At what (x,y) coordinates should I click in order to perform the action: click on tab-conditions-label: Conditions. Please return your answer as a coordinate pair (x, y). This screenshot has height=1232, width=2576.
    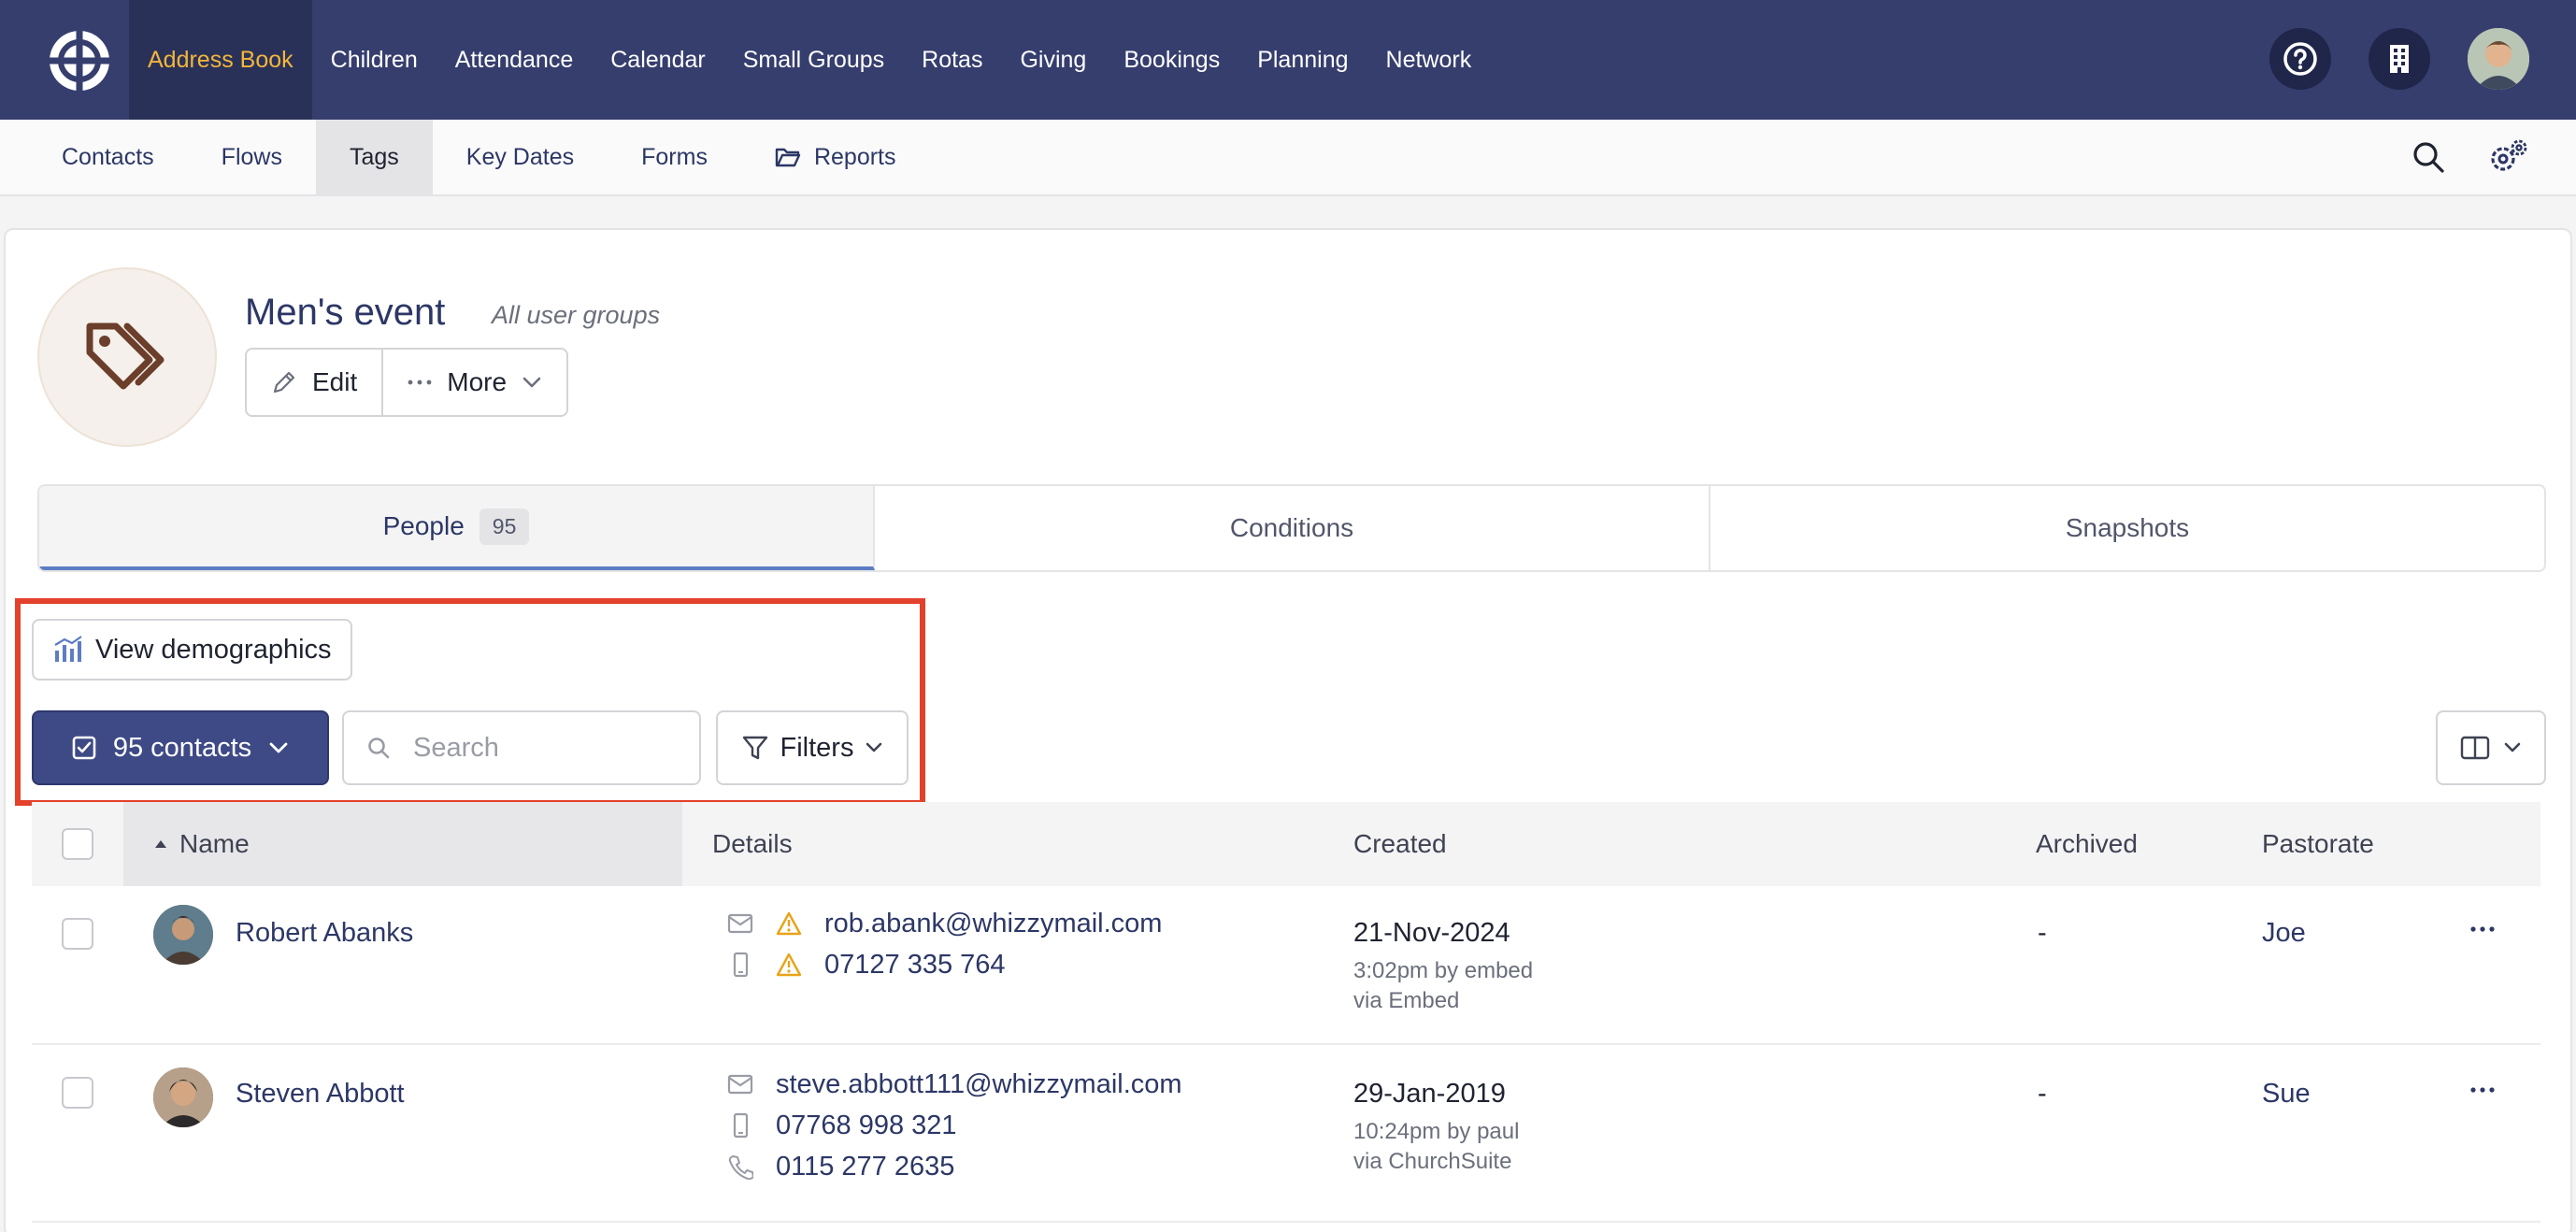
    Looking at the image, I should click on (1291, 527).